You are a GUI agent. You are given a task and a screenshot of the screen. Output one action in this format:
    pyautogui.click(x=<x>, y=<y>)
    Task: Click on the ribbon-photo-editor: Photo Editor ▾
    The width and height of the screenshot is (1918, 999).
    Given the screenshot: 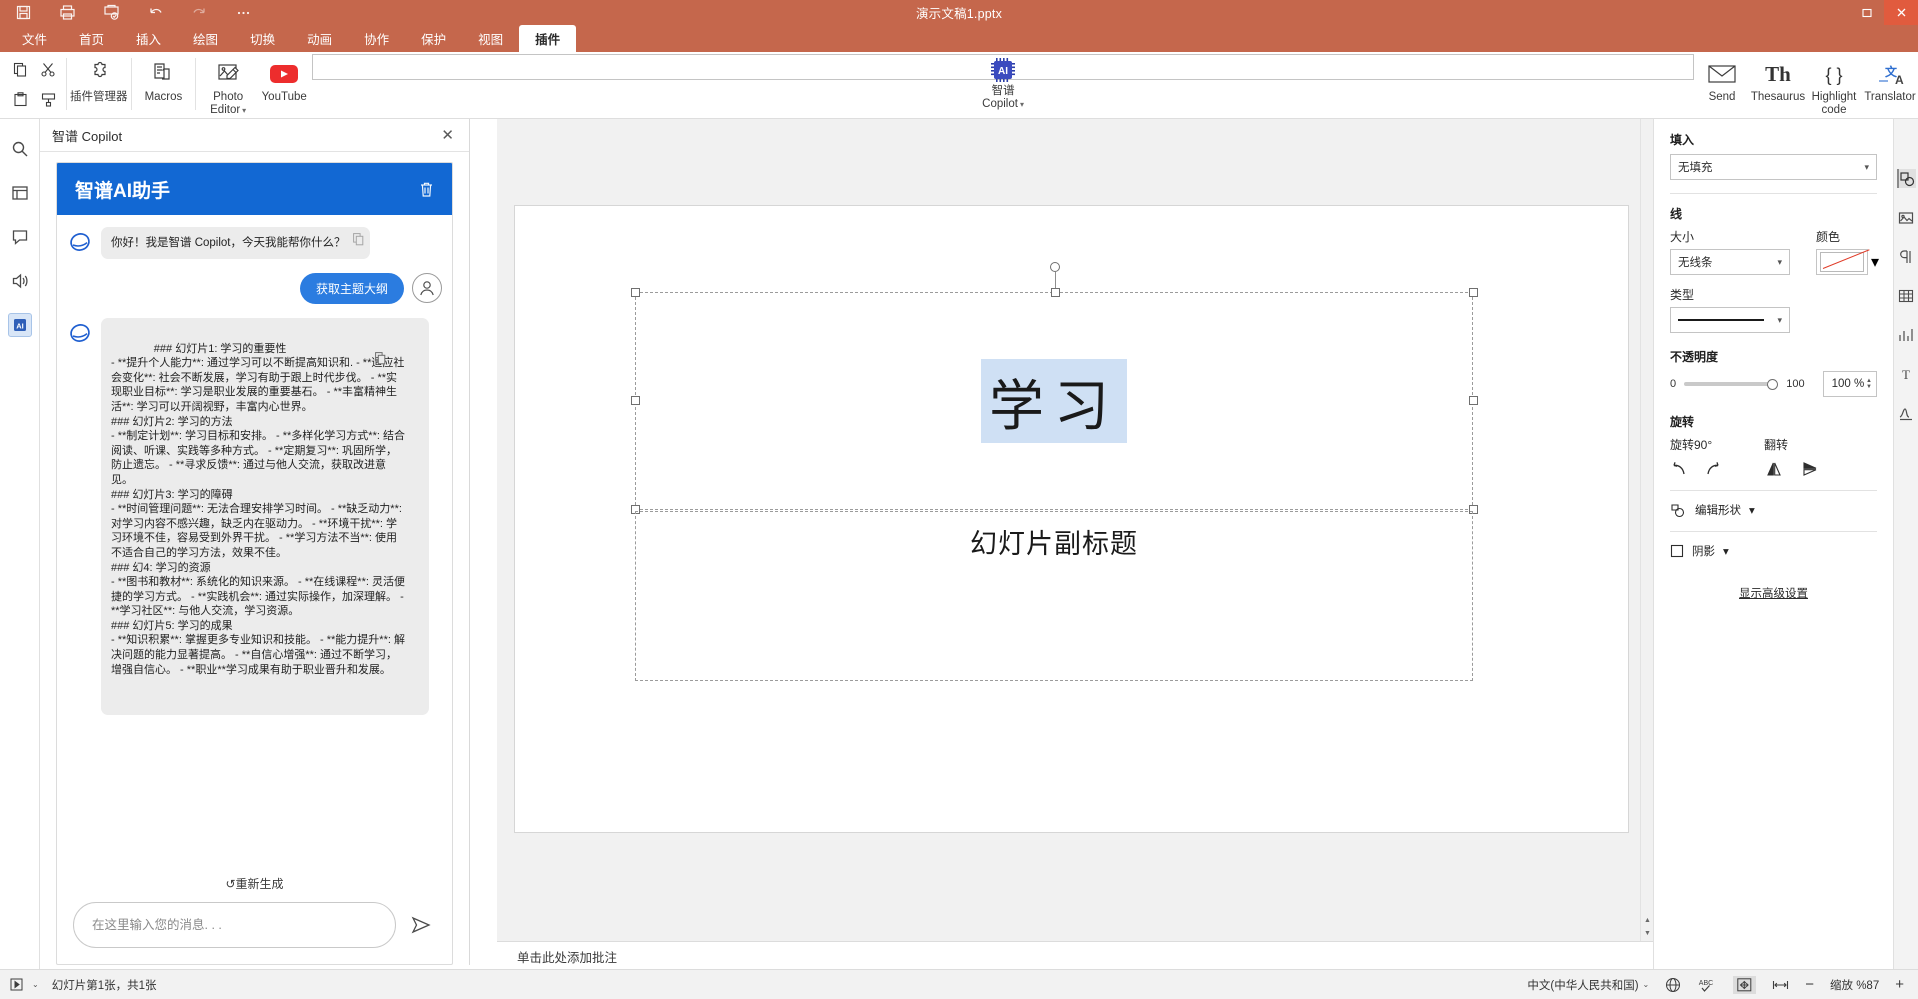 What is the action you would take?
    pyautogui.click(x=228, y=85)
    